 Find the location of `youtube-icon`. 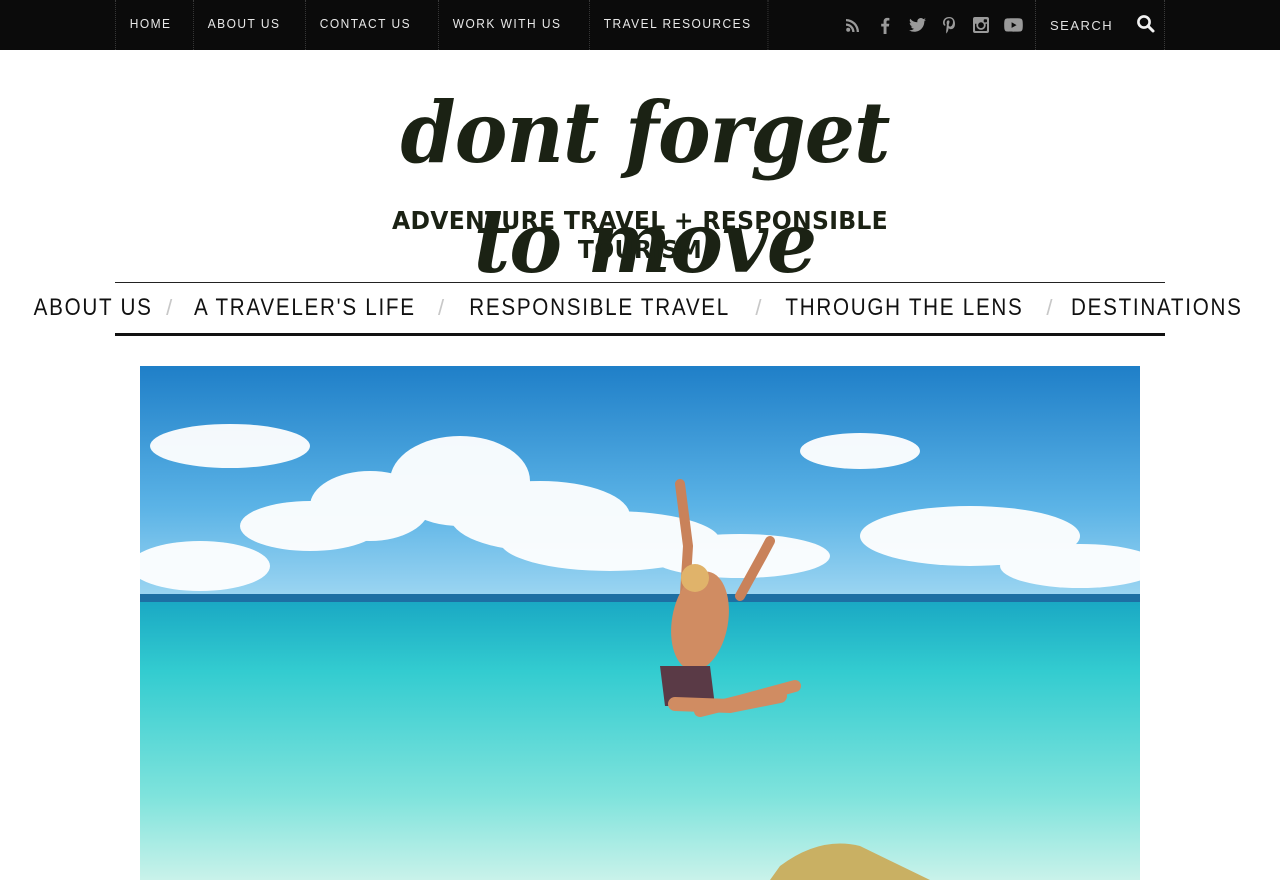

youtube-icon is located at coordinates (1013, 25).